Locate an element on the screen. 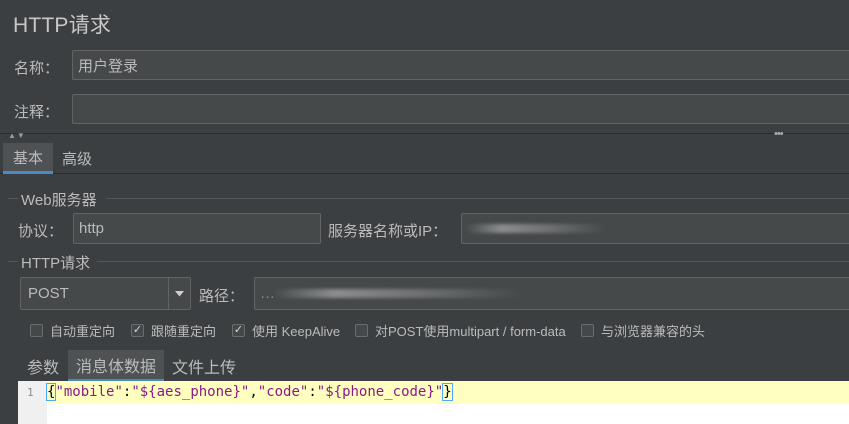  json-value: "${aes_phone}" is located at coordinates (190, 392).